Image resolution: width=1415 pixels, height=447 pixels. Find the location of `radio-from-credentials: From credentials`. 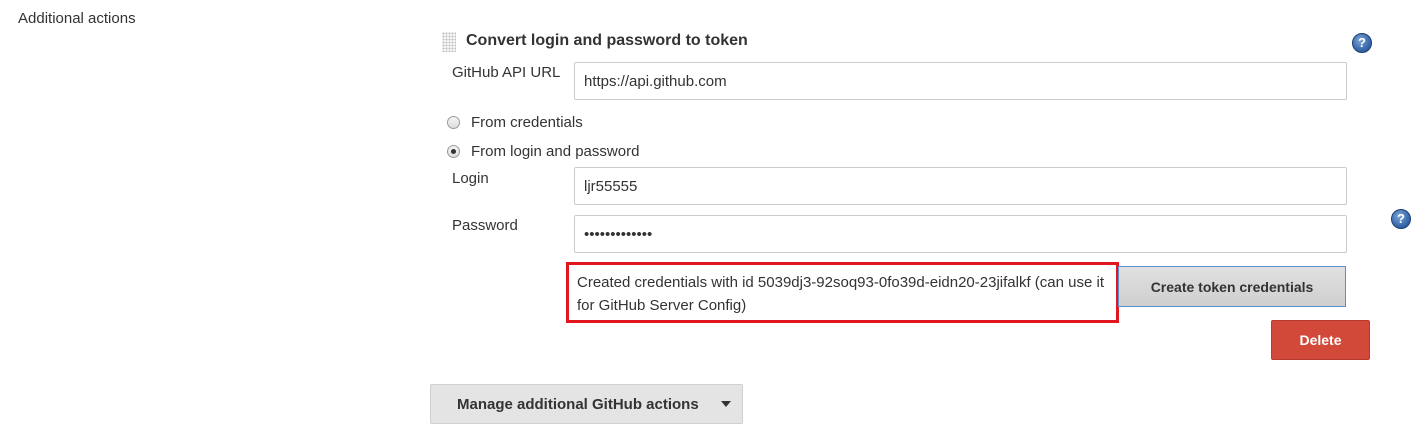

radio-from-credentials: From credentials is located at coordinates (515, 122).